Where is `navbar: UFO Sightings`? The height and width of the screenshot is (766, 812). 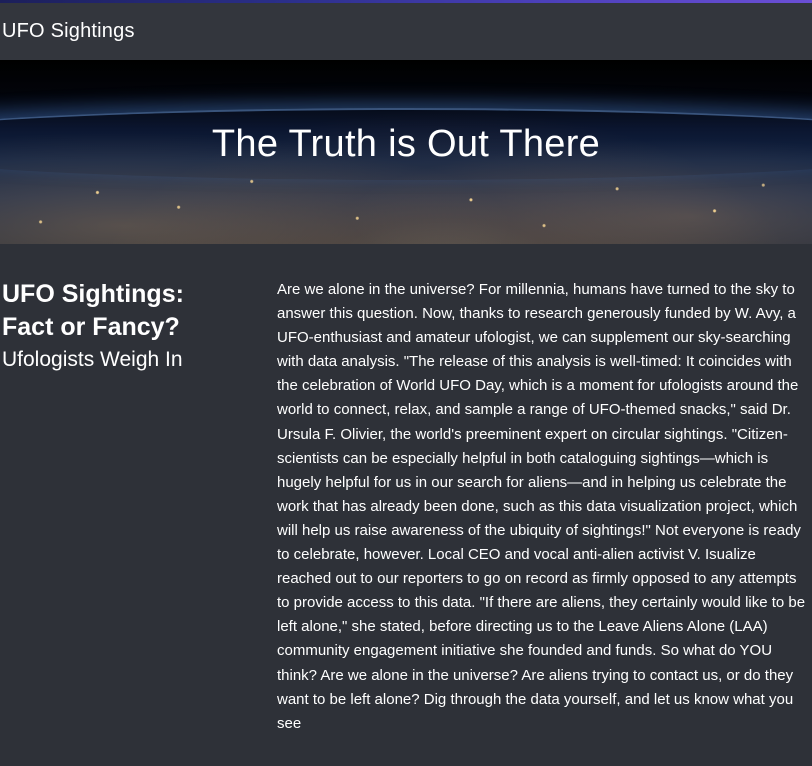 navbar: UFO Sightings is located at coordinates (406, 31).